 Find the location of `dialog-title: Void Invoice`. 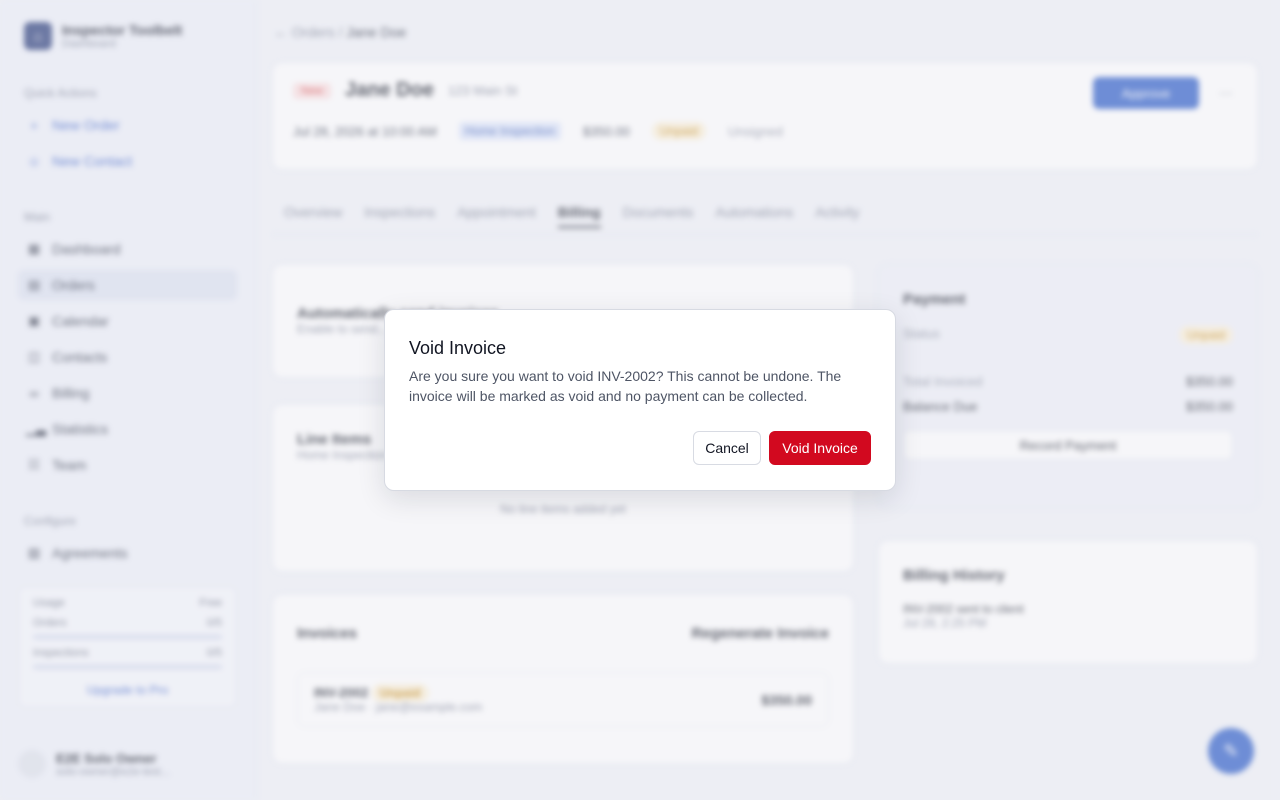

dialog-title: Void Invoice is located at coordinates (458, 348).